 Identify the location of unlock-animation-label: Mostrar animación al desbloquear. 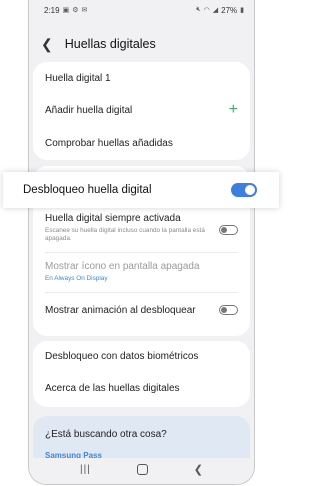
(120, 310).